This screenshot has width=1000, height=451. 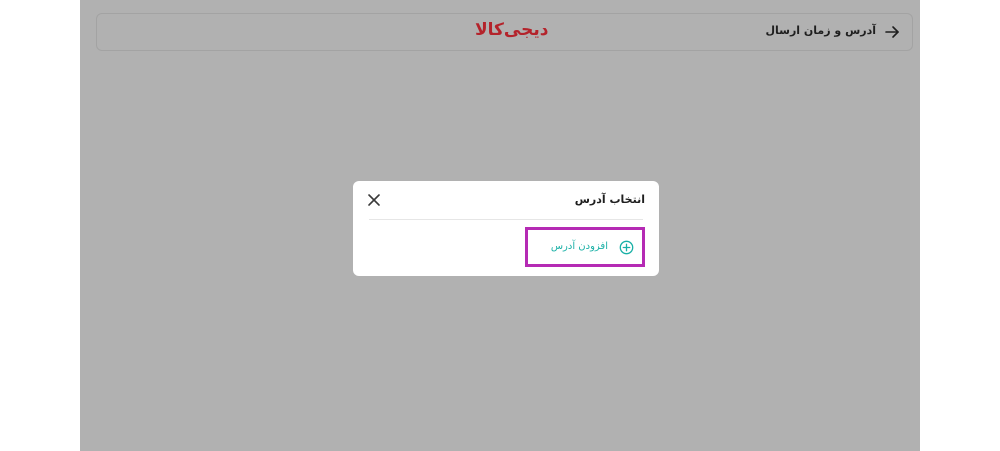 I want to click on add-address-label: افزودن آدرس, so click(x=579, y=246).